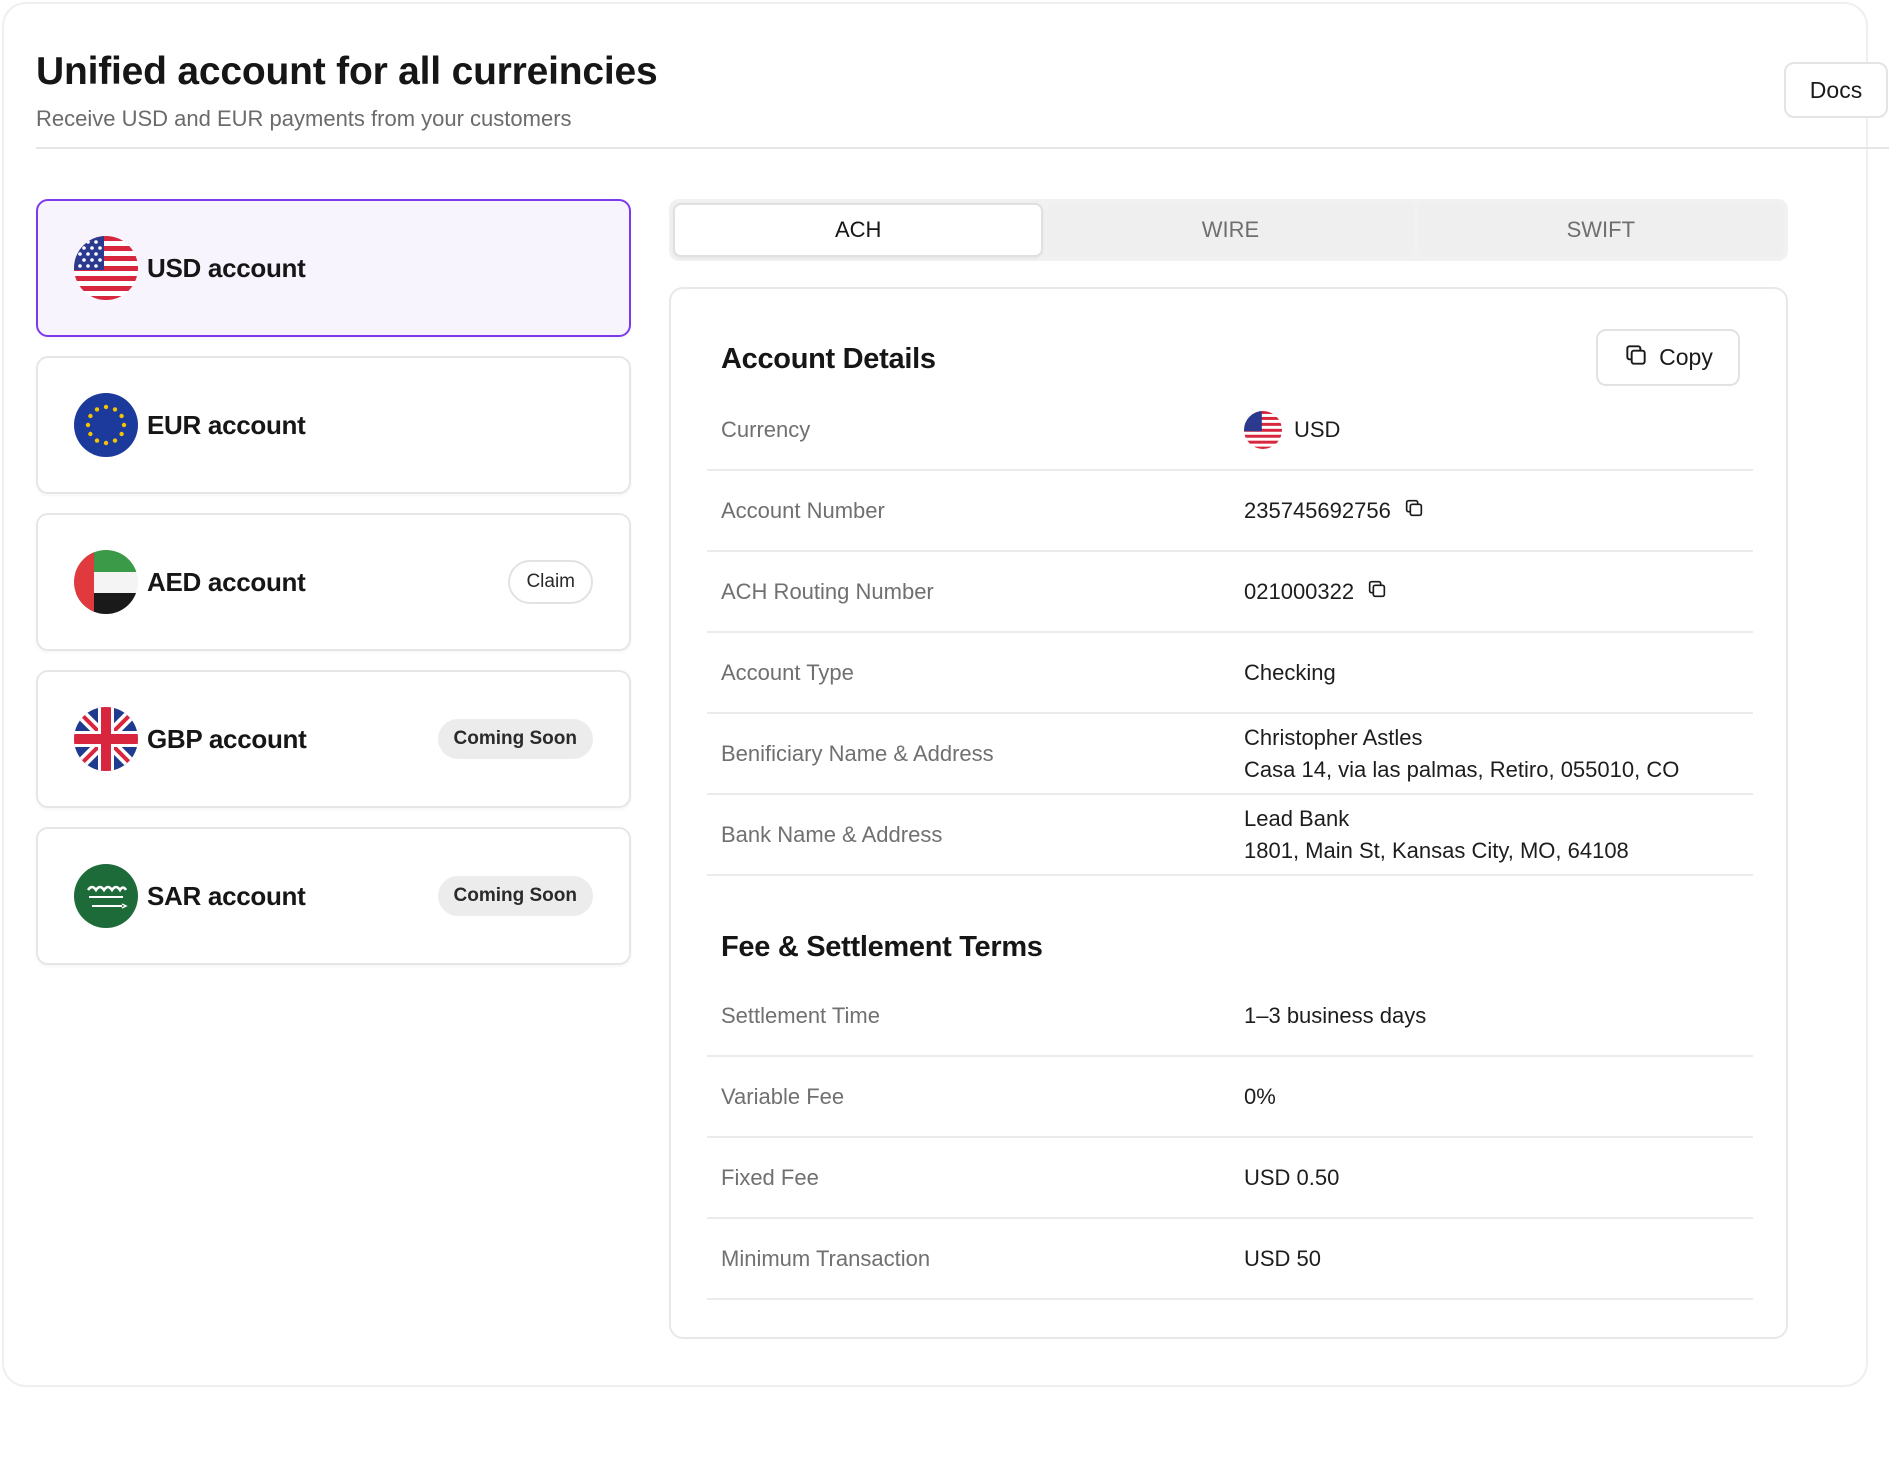  Describe the element at coordinates (1333, 737) in the screenshot. I see `beneficiary-name: Christopher Astles` at that location.